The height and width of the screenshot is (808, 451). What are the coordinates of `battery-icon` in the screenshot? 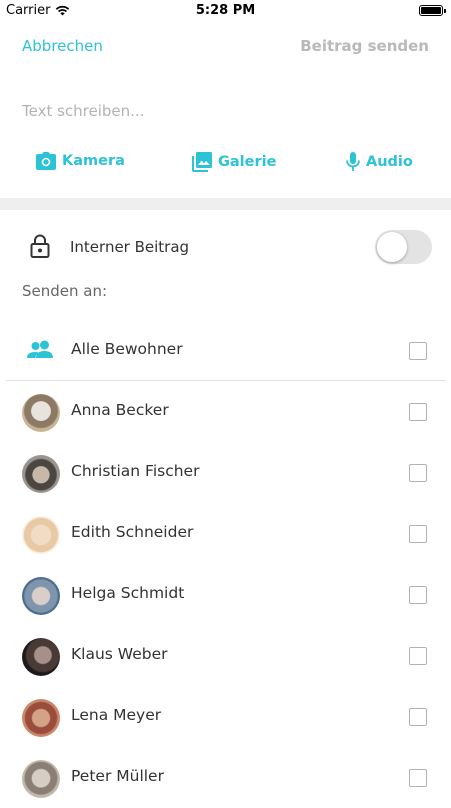 It's located at (432, 10).